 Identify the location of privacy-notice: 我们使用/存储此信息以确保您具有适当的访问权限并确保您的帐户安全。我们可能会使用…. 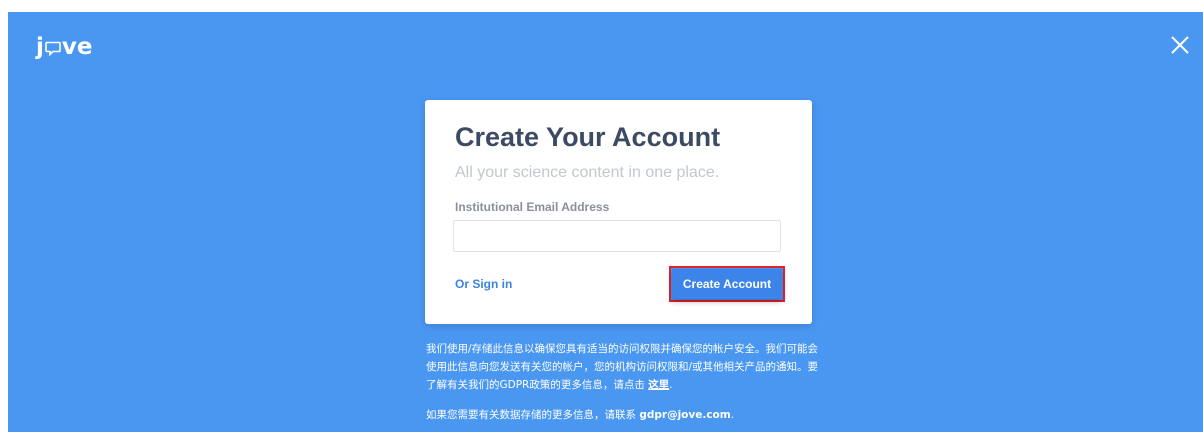
(626, 382).